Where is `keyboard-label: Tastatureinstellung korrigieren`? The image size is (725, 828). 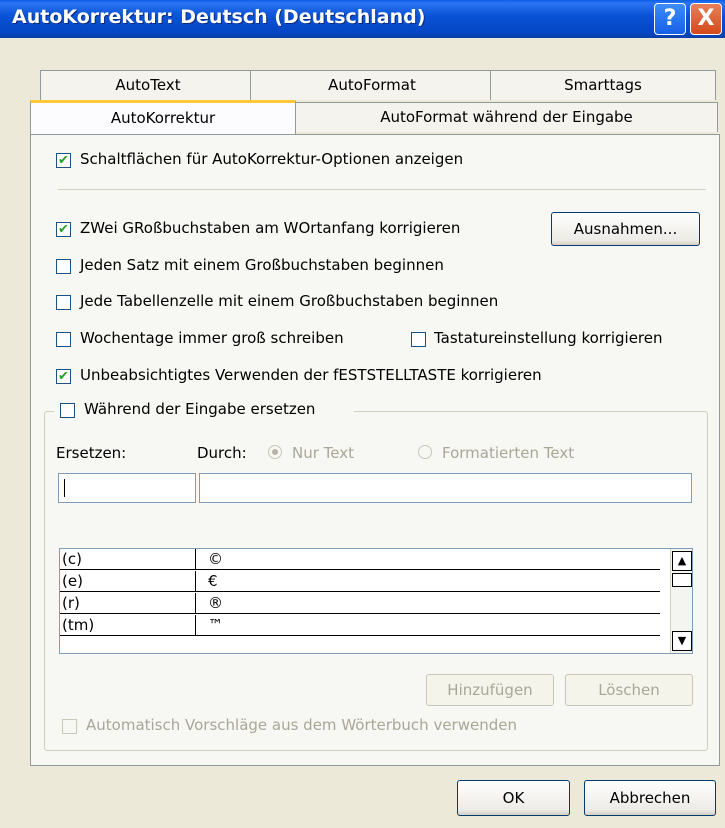 keyboard-label: Tastatureinstellung korrigieren is located at coordinates (548, 338).